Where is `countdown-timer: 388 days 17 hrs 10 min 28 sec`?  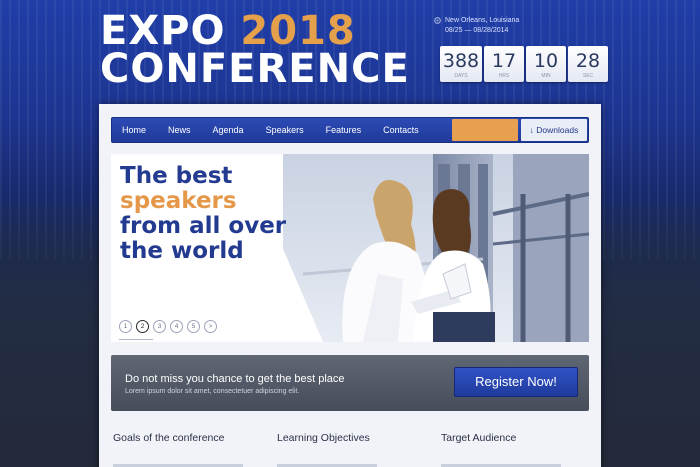
countdown-timer: 388 days 17 hrs 10 min 28 sec is located at coordinates (524, 64).